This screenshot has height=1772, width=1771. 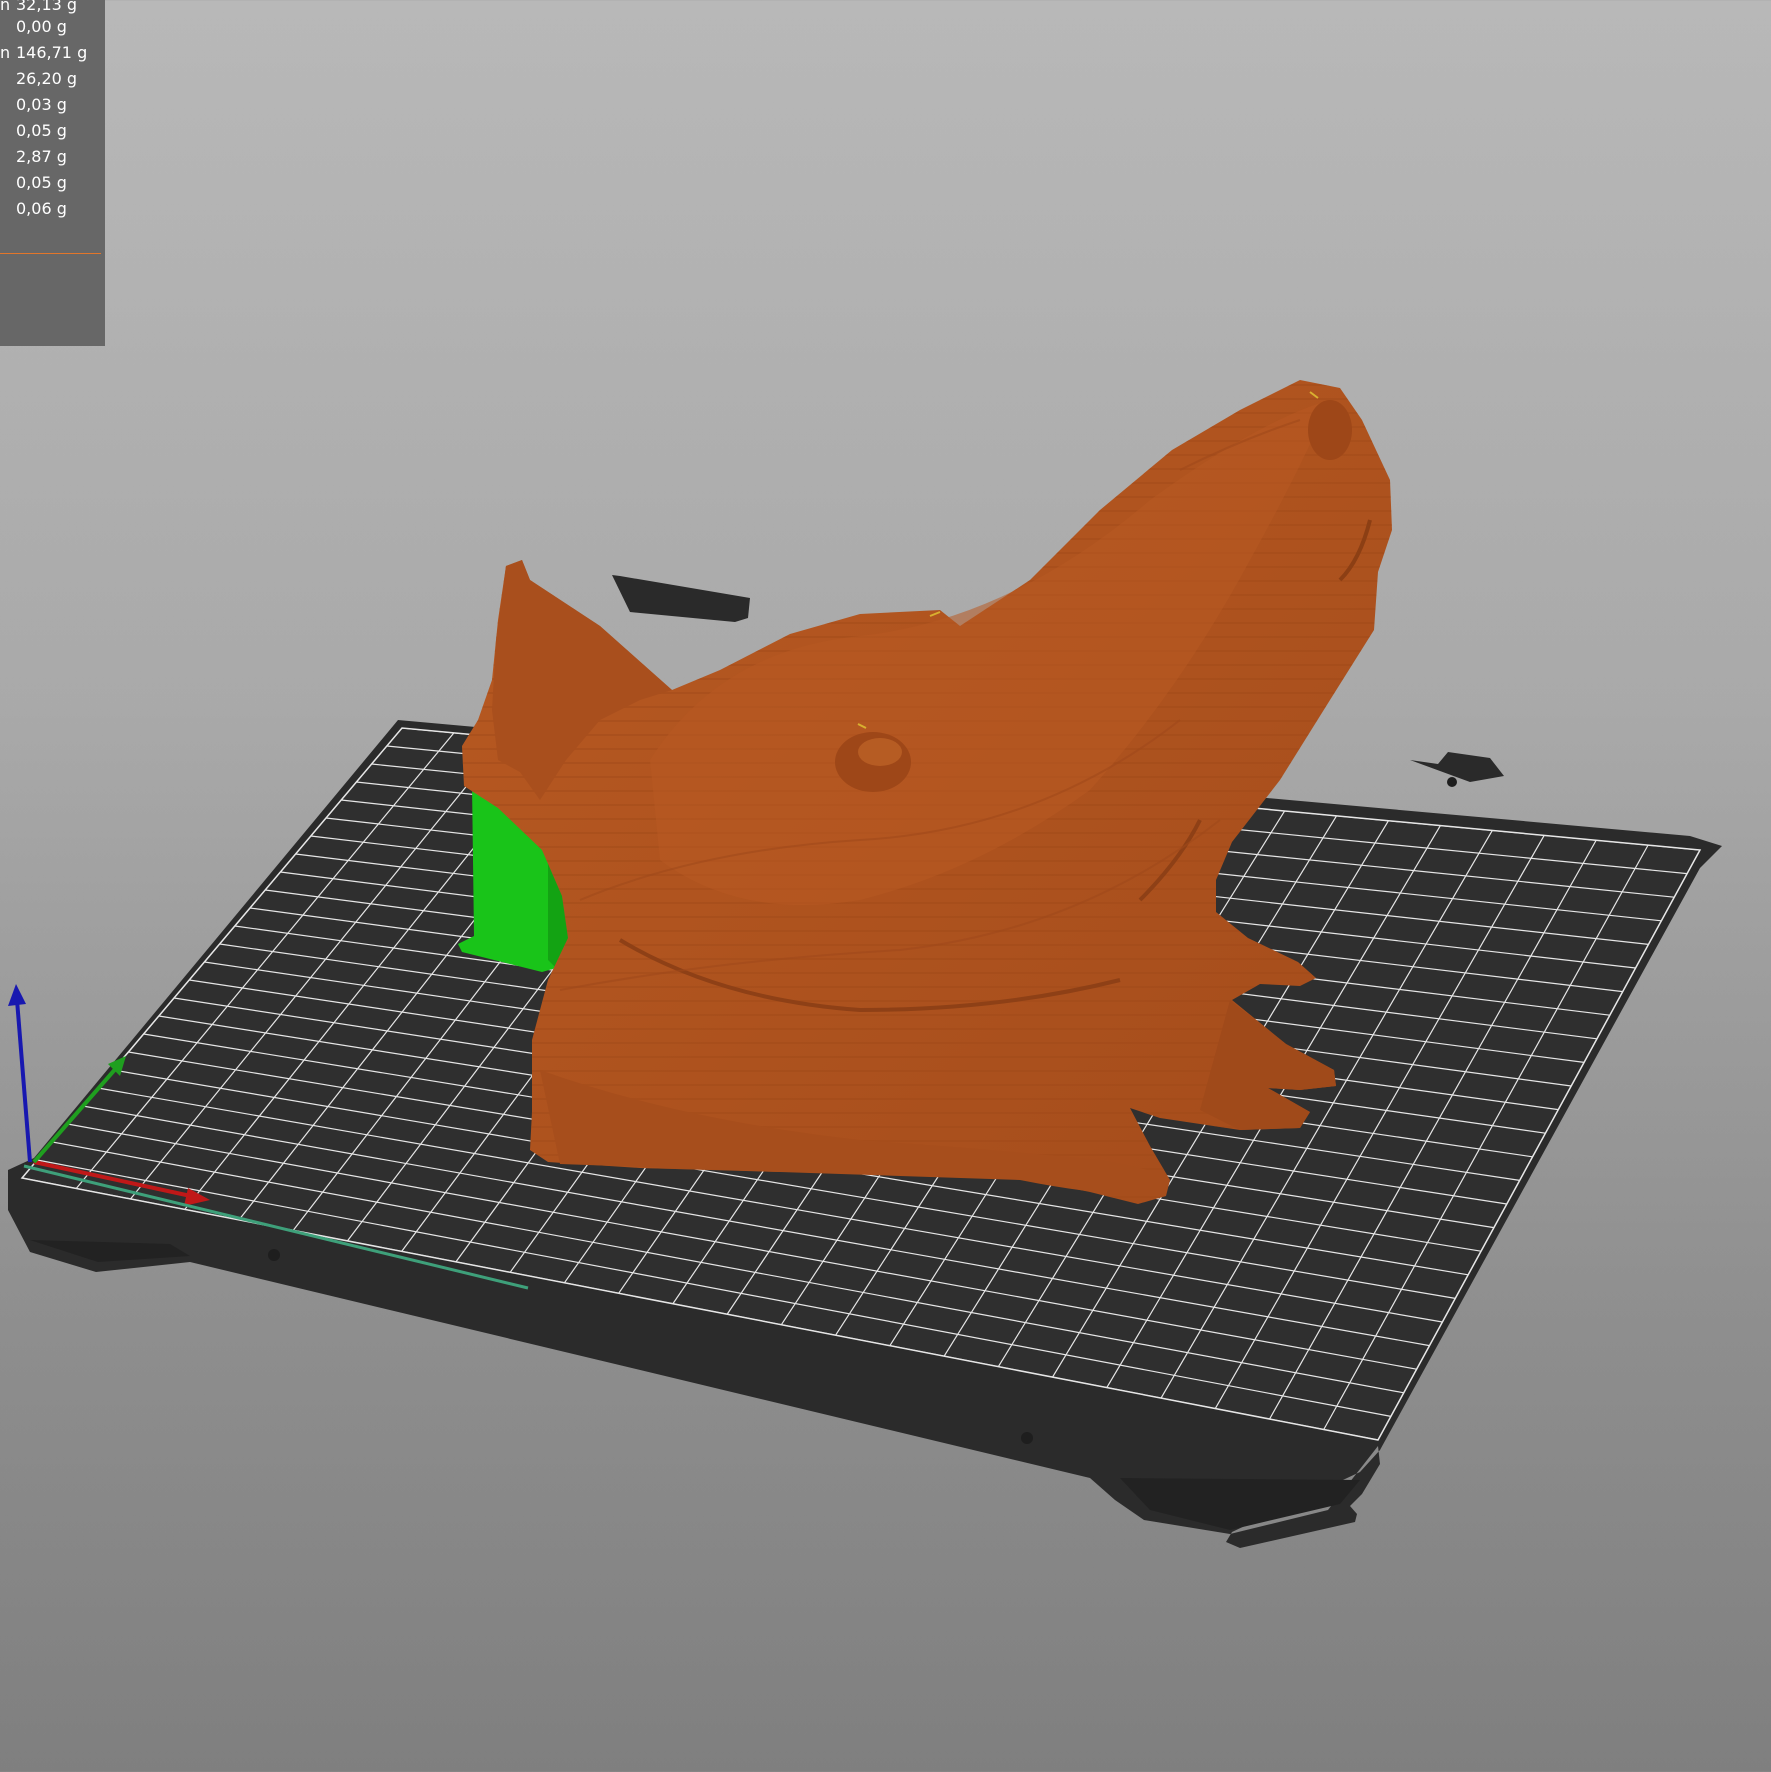 What do you see at coordinates (41, 26) in the screenshot?
I see `filament-usage-weight: 0,00 g` at bounding box center [41, 26].